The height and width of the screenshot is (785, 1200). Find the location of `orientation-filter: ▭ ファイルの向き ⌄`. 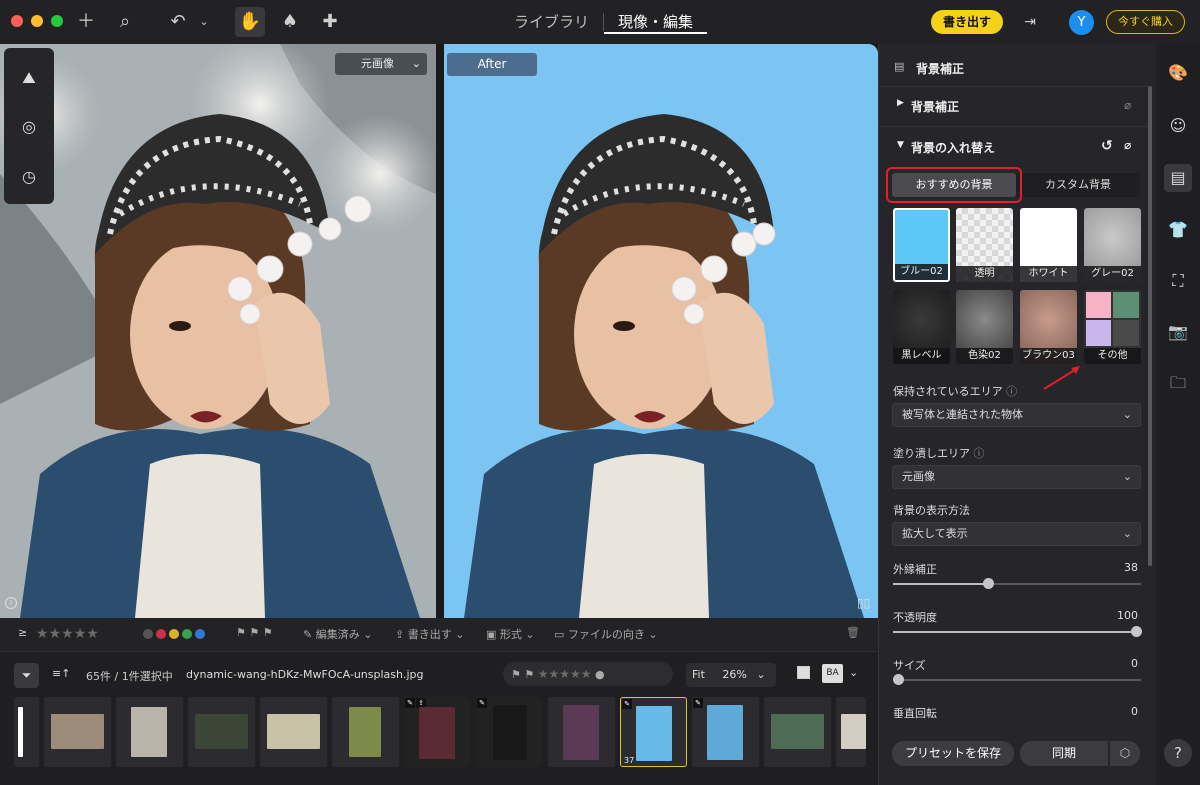

orientation-filter: ▭ ファイルの向き ⌄ is located at coordinates (606, 634).